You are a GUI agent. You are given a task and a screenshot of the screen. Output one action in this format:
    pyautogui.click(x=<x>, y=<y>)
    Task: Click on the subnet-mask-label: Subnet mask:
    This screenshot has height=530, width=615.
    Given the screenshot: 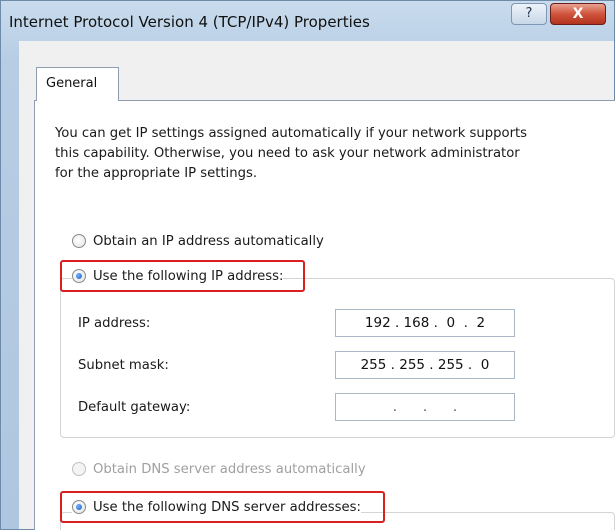 What is the action you would take?
    pyautogui.click(x=123, y=365)
    